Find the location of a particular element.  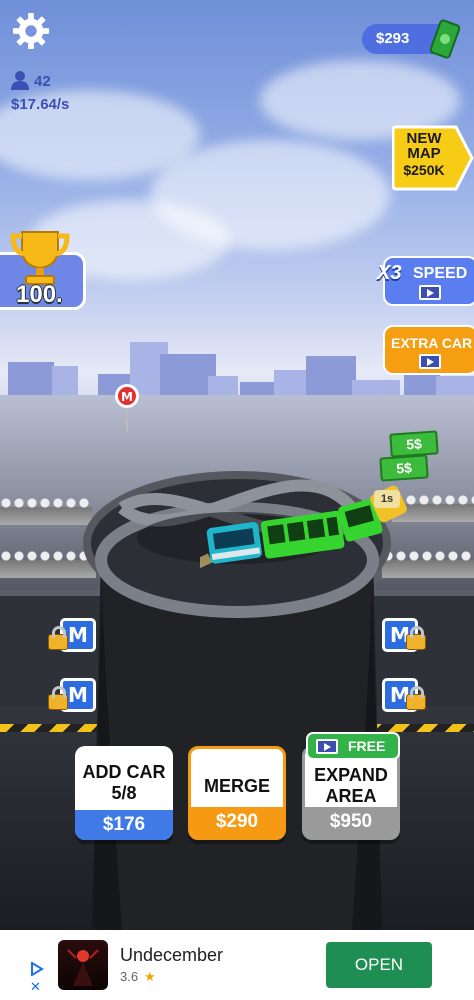

money-amount: $293 is located at coordinates (393, 38).